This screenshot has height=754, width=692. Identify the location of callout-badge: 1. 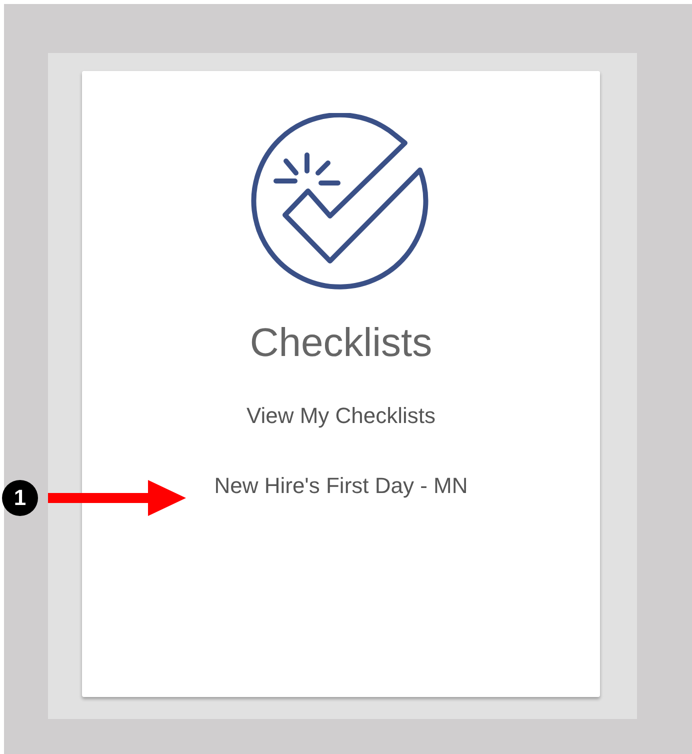
(20, 498).